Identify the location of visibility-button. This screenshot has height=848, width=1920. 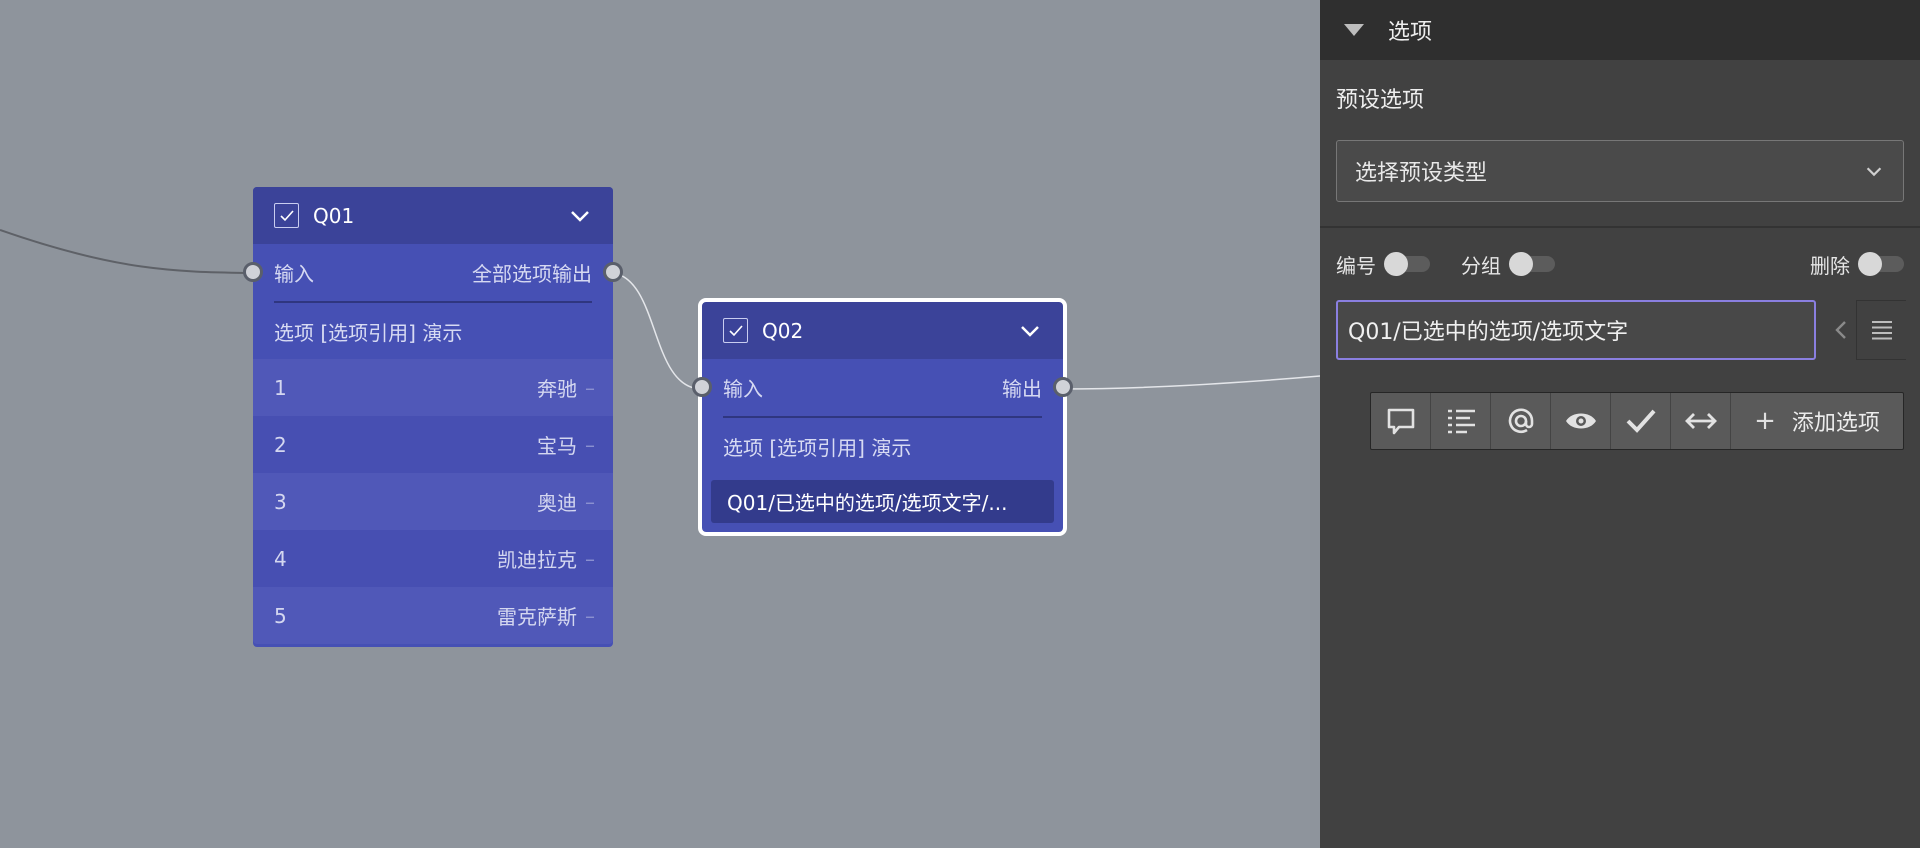
(1581, 421).